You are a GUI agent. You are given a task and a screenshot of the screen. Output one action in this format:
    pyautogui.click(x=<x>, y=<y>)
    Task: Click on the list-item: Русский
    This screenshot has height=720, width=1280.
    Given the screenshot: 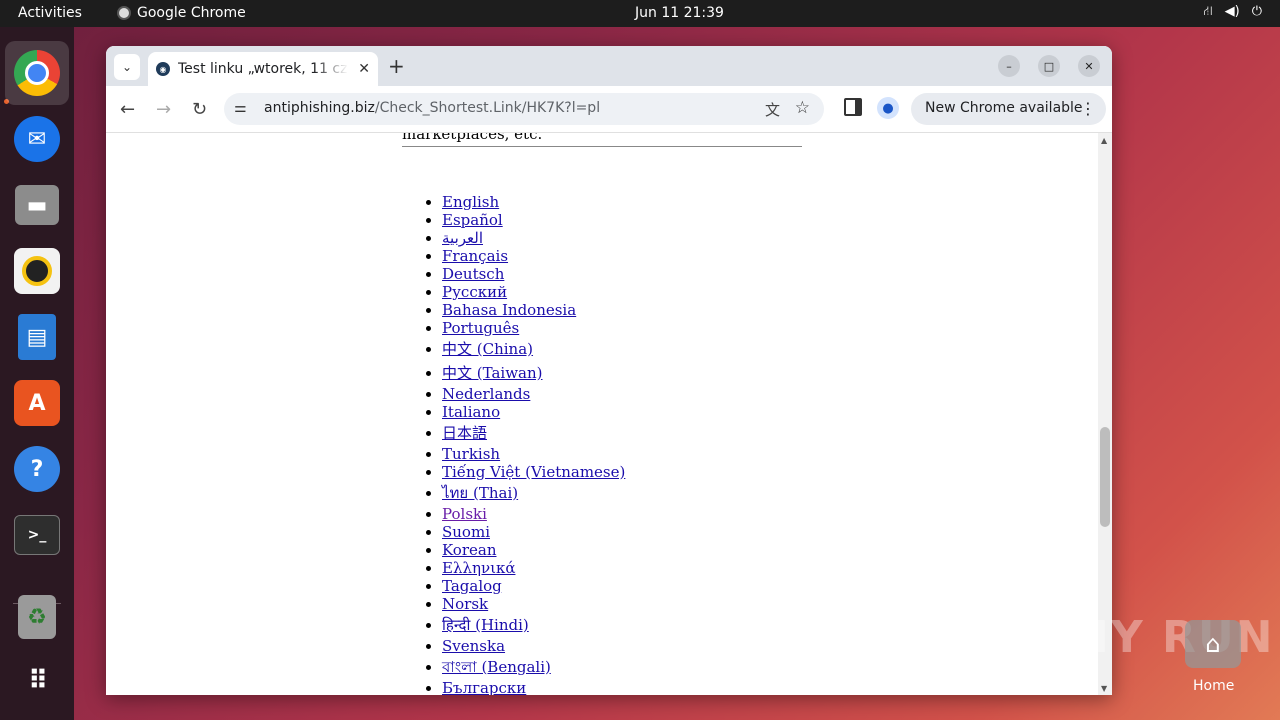 What is the action you would take?
    pyautogui.click(x=533, y=292)
    